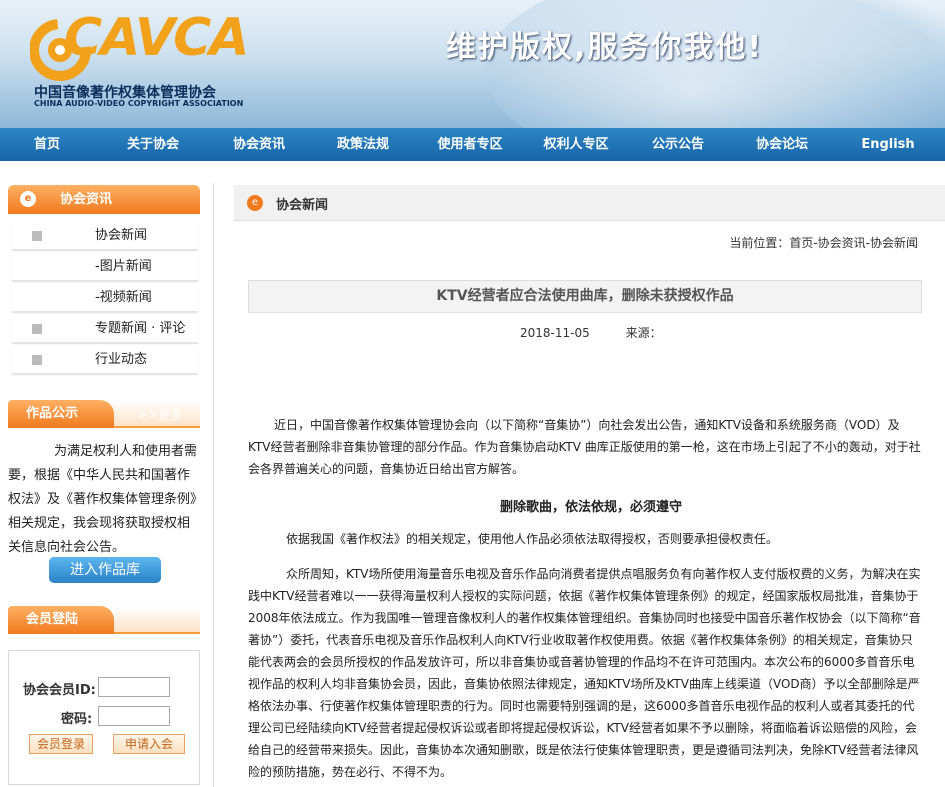  Describe the element at coordinates (134, 687) in the screenshot. I see `member-id-input` at that location.